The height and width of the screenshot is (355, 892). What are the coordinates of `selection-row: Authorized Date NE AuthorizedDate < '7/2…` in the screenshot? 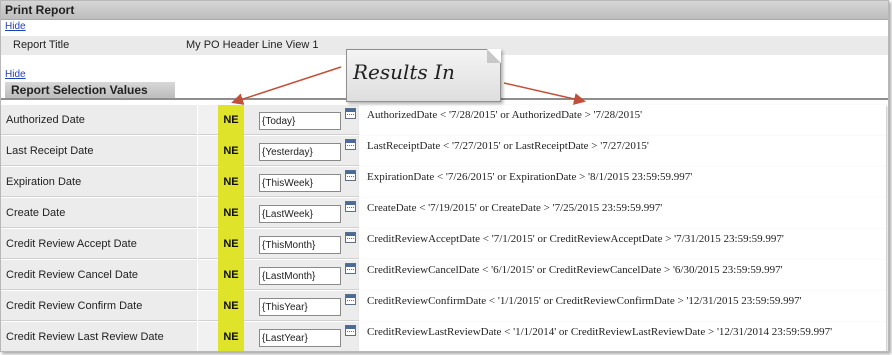 It's located at (443, 120).